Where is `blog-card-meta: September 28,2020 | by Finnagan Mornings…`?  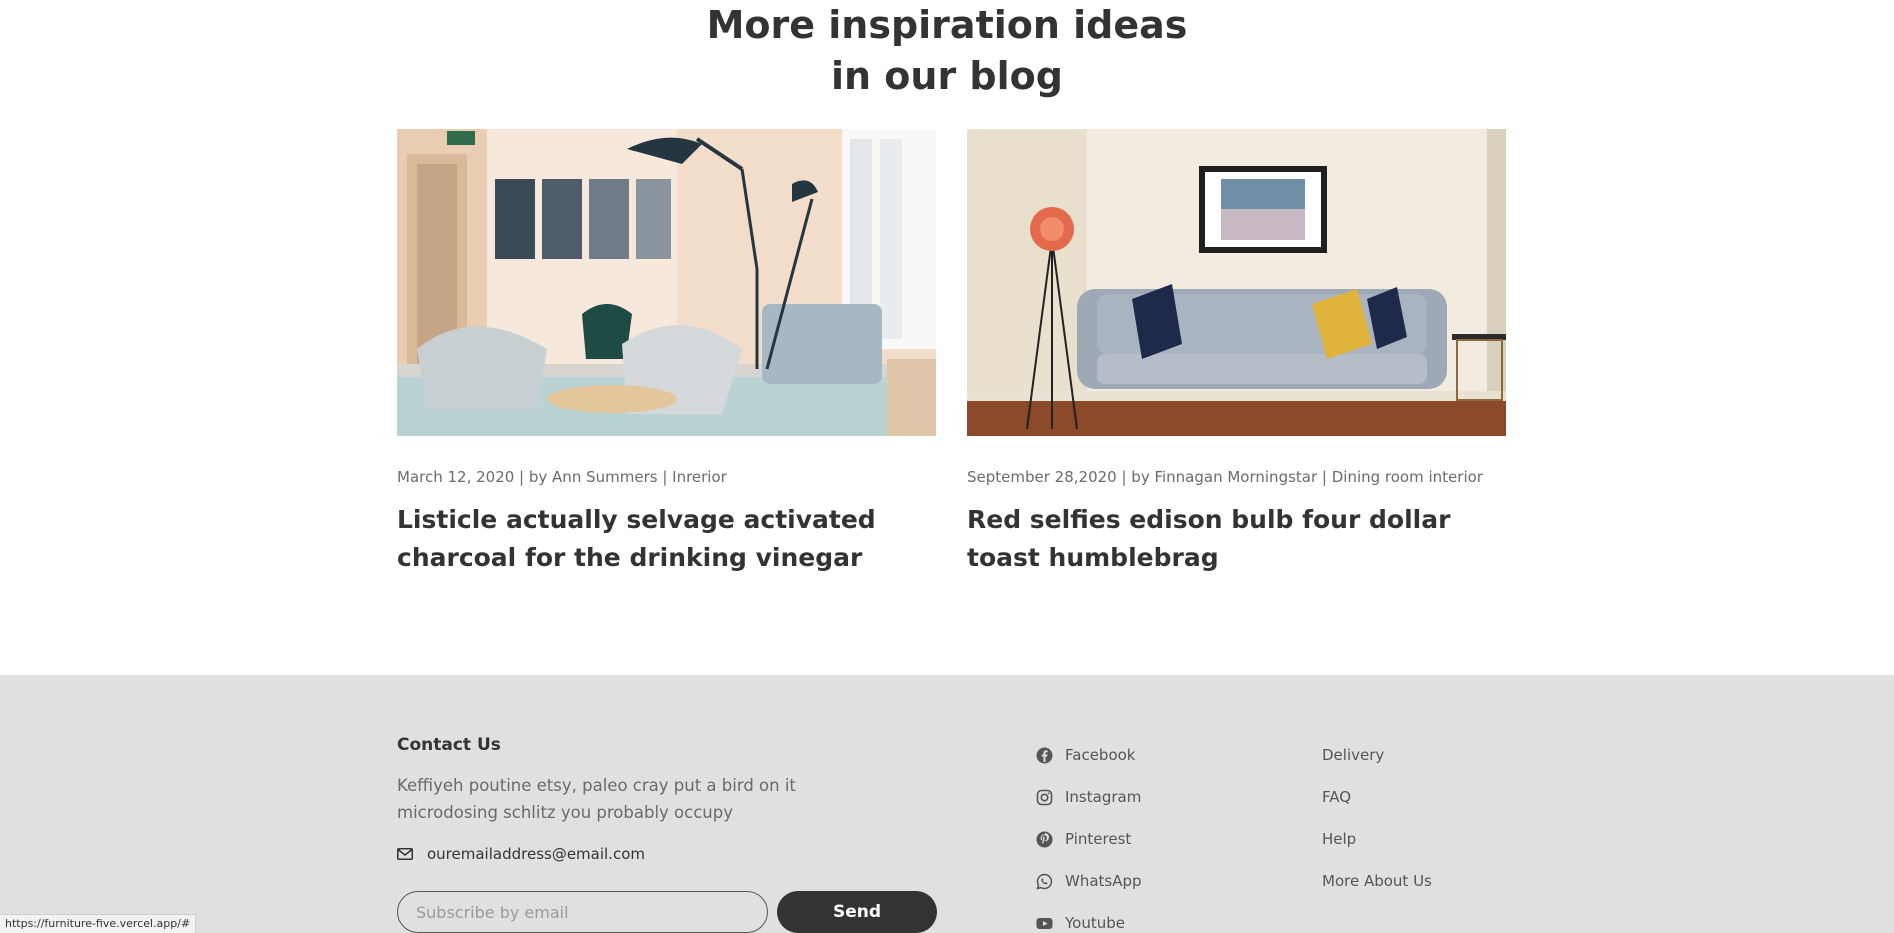 blog-card-meta: September 28,2020 | by Finnagan Mornings… is located at coordinates (1225, 477).